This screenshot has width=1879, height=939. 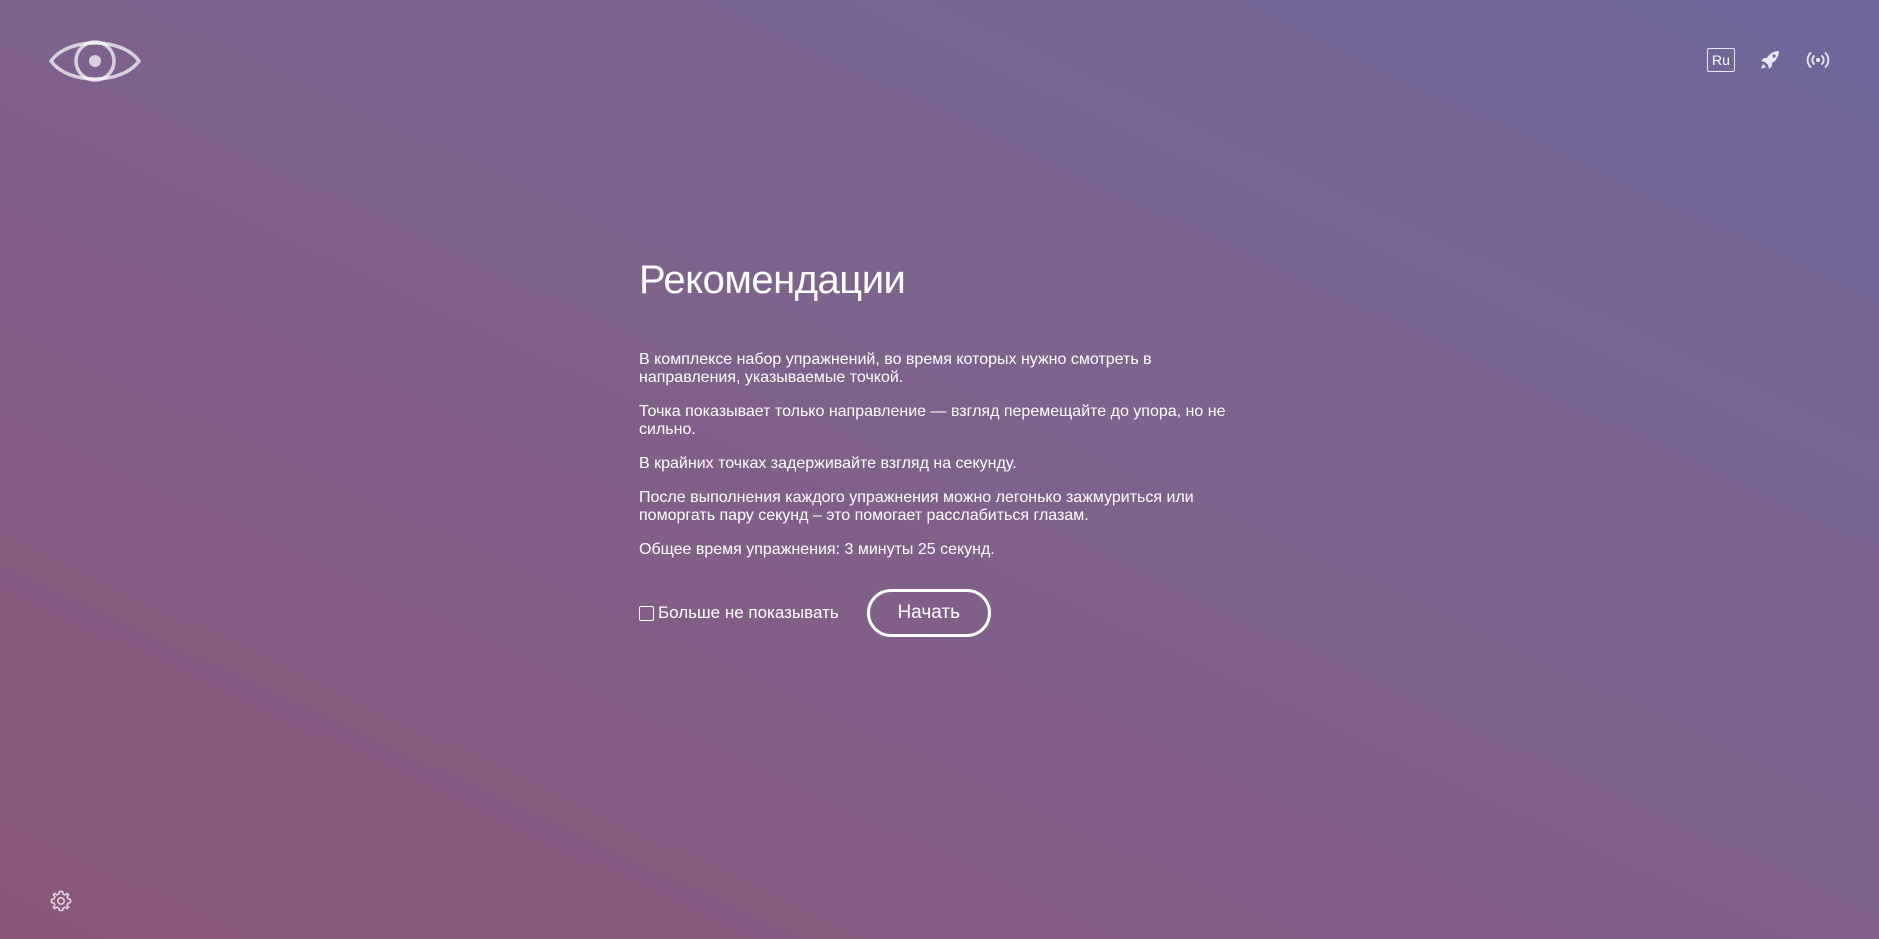 What do you see at coordinates (928, 613) in the screenshot?
I see `start-button: Начать` at bounding box center [928, 613].